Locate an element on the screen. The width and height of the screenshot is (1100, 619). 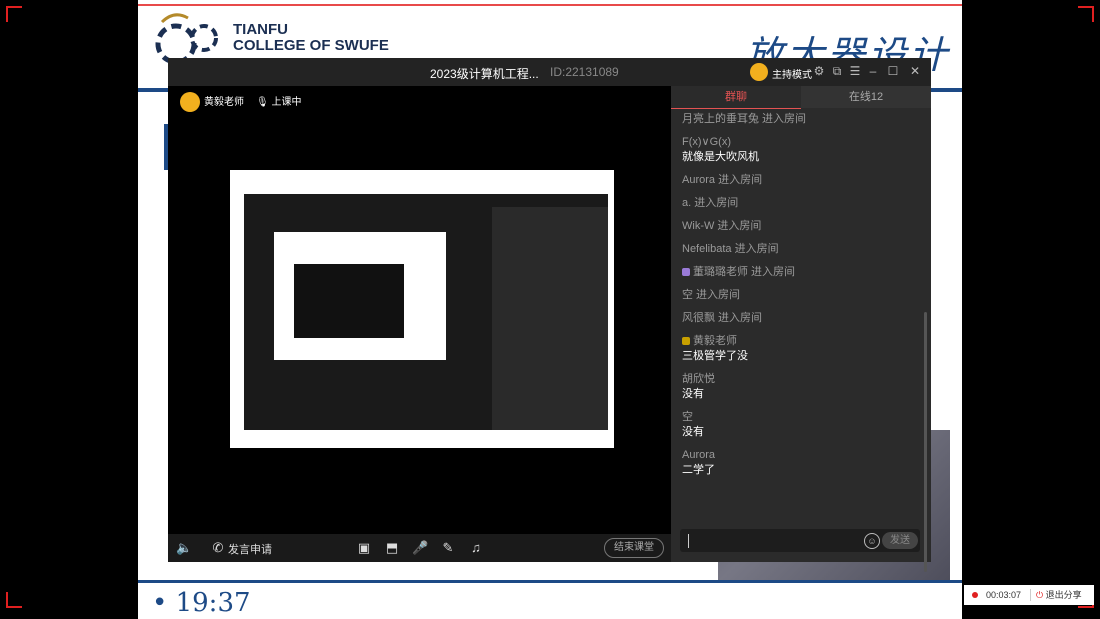
system-message: Aurora 进入房间 is located at coordinates (722, 180).